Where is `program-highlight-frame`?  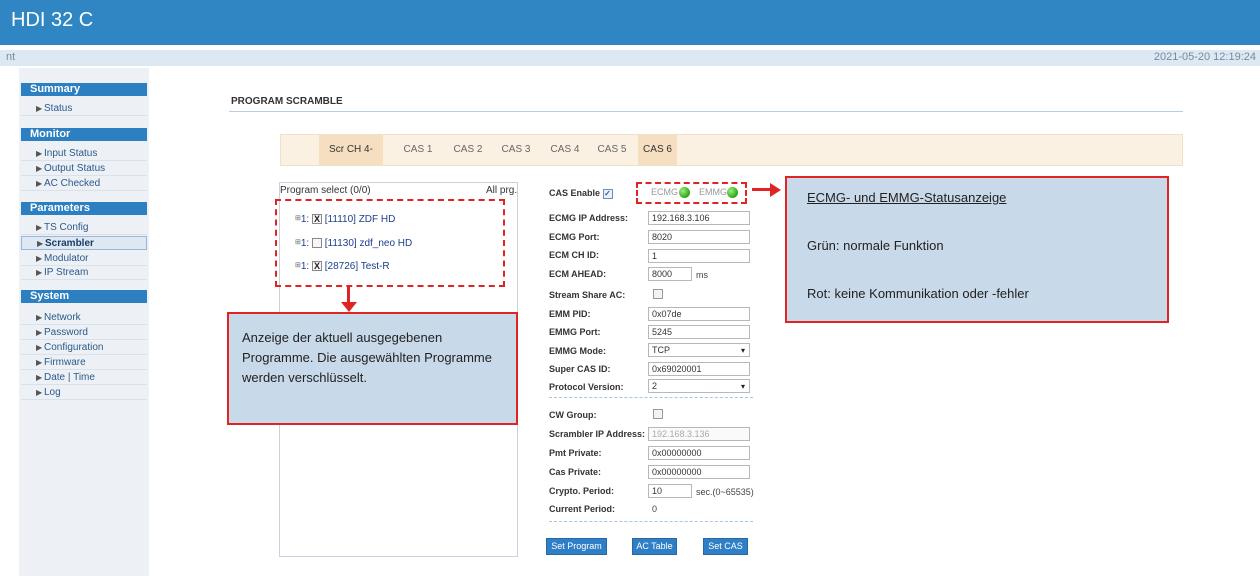 program-highlight-frame is located at coordinates (390, 243).